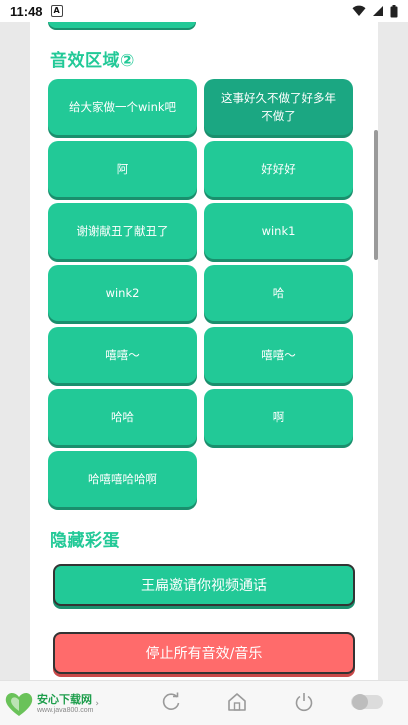 The width and height of the screenshot is (408, 725). I want to click on video-call-button: 王扁邀请你视频通话, so click(204, 585).